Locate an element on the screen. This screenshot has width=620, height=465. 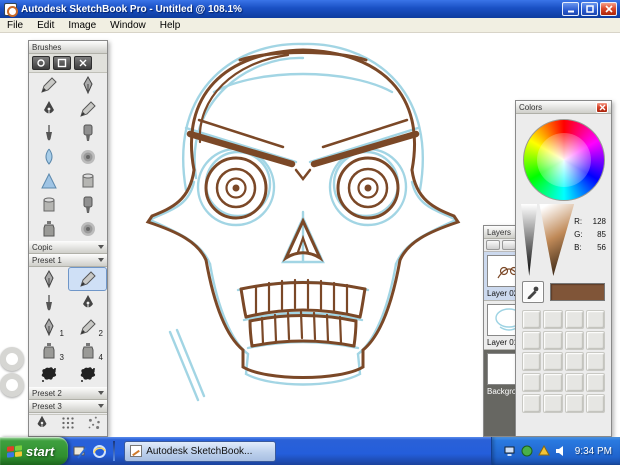
collapse-arrow-icon is located at coordinates (101, 393).